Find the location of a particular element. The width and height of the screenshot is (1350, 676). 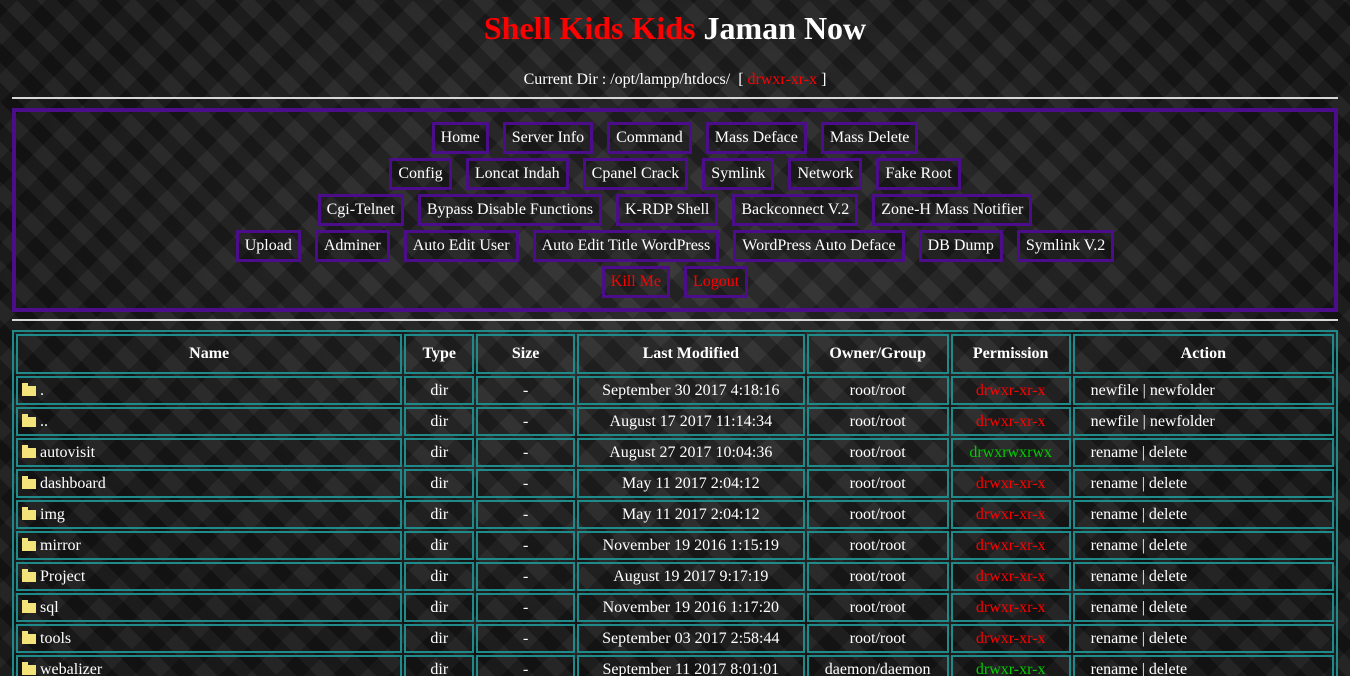

cell-name: autovisit is located at coordinates (209, 452).